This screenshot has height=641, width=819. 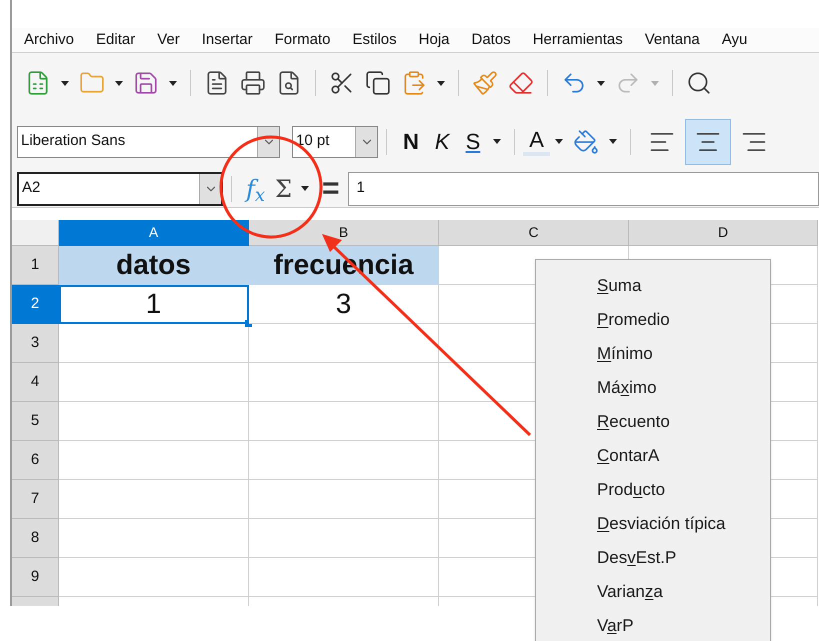 I want to click on menu-item: DesvEst.P, so click(x=636, y=558).